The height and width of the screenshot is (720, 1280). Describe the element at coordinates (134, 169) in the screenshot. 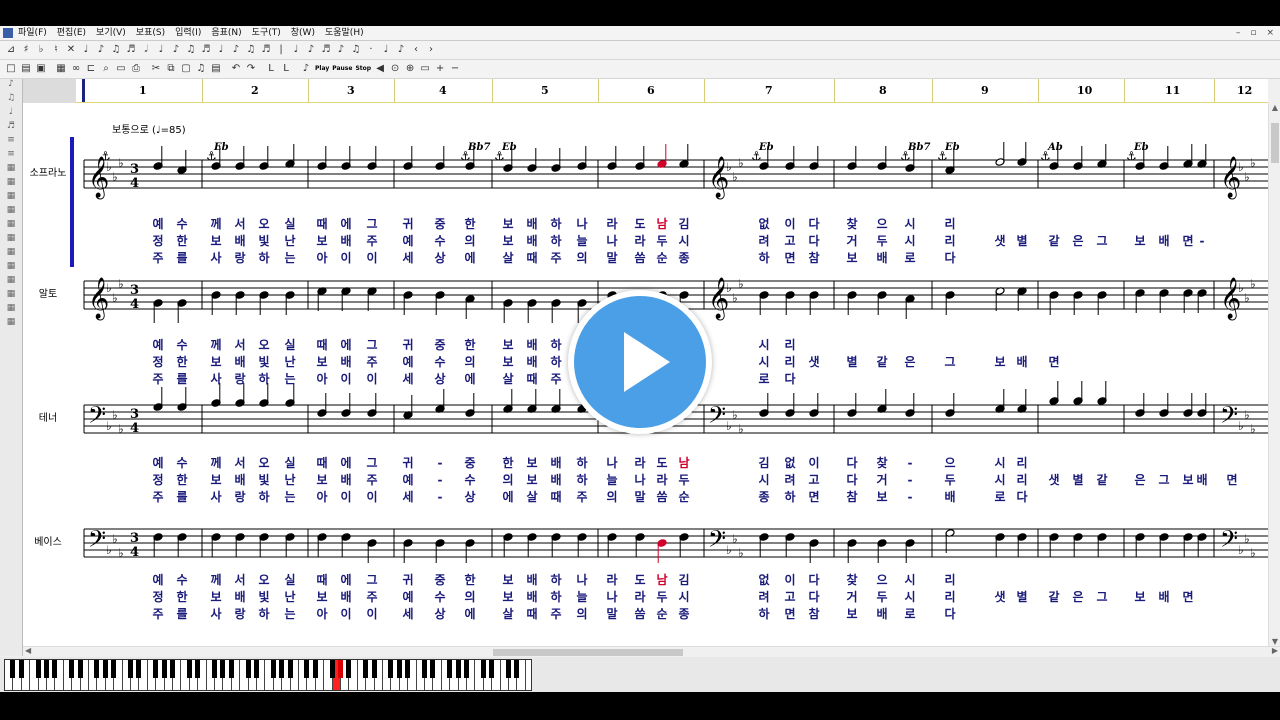

I see `time-signature-top: 3` at that location.